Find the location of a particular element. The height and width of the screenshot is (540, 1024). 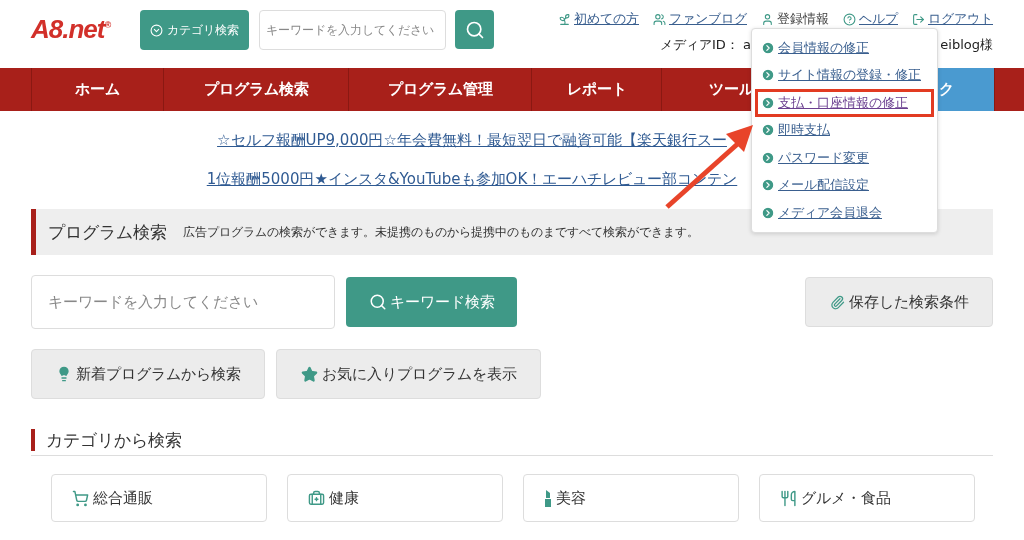

sprout-icon is located at coordinates (564, 19).